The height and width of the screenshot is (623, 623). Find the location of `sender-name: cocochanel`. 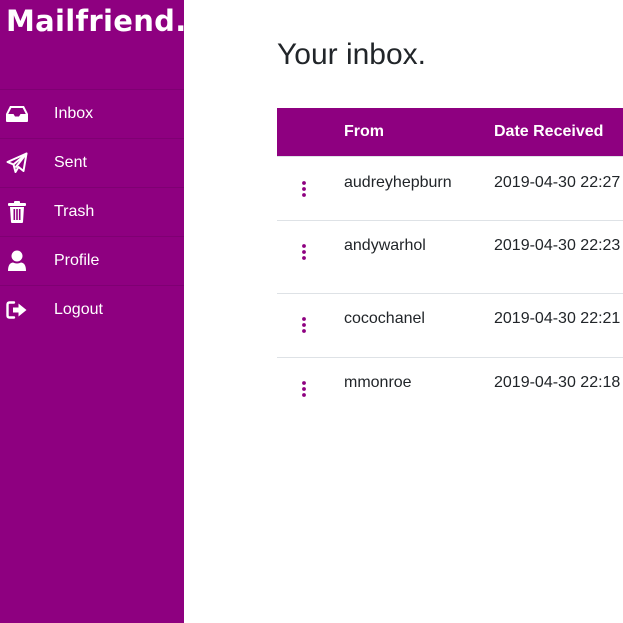

sender-name: cocochanel is located at coordinates (384, 318).